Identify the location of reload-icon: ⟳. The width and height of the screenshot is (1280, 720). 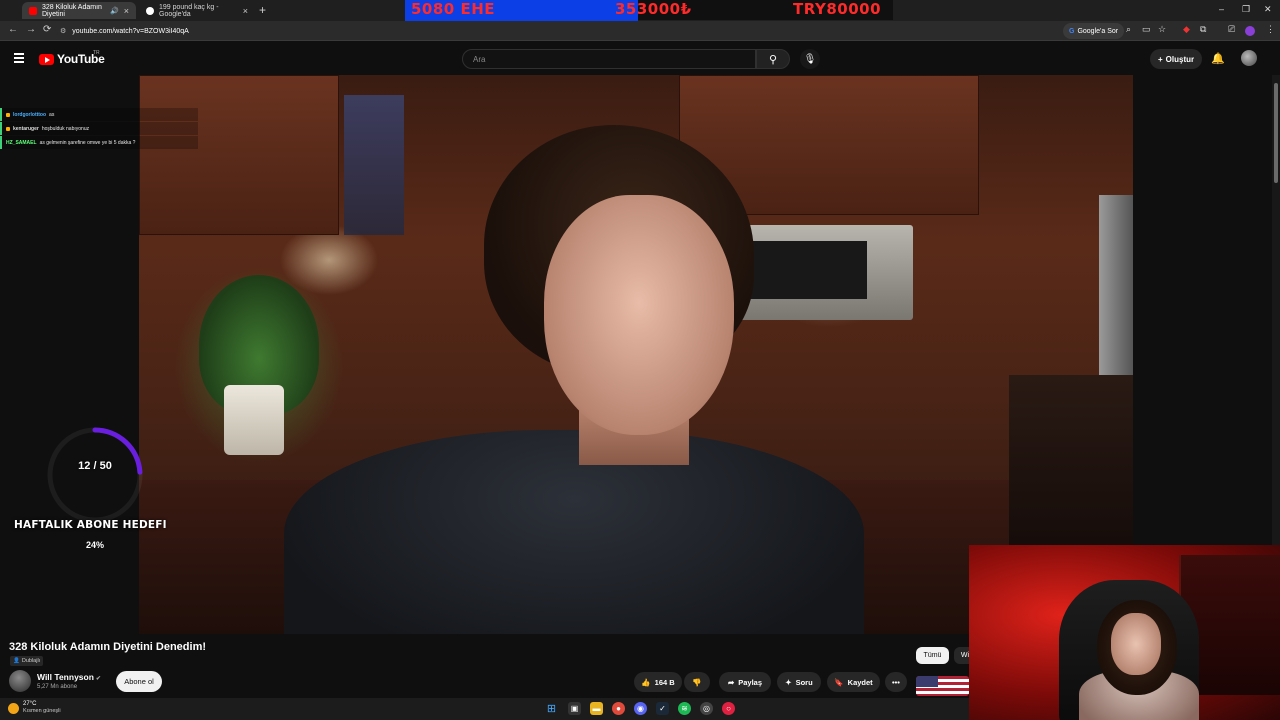
(47, 29).